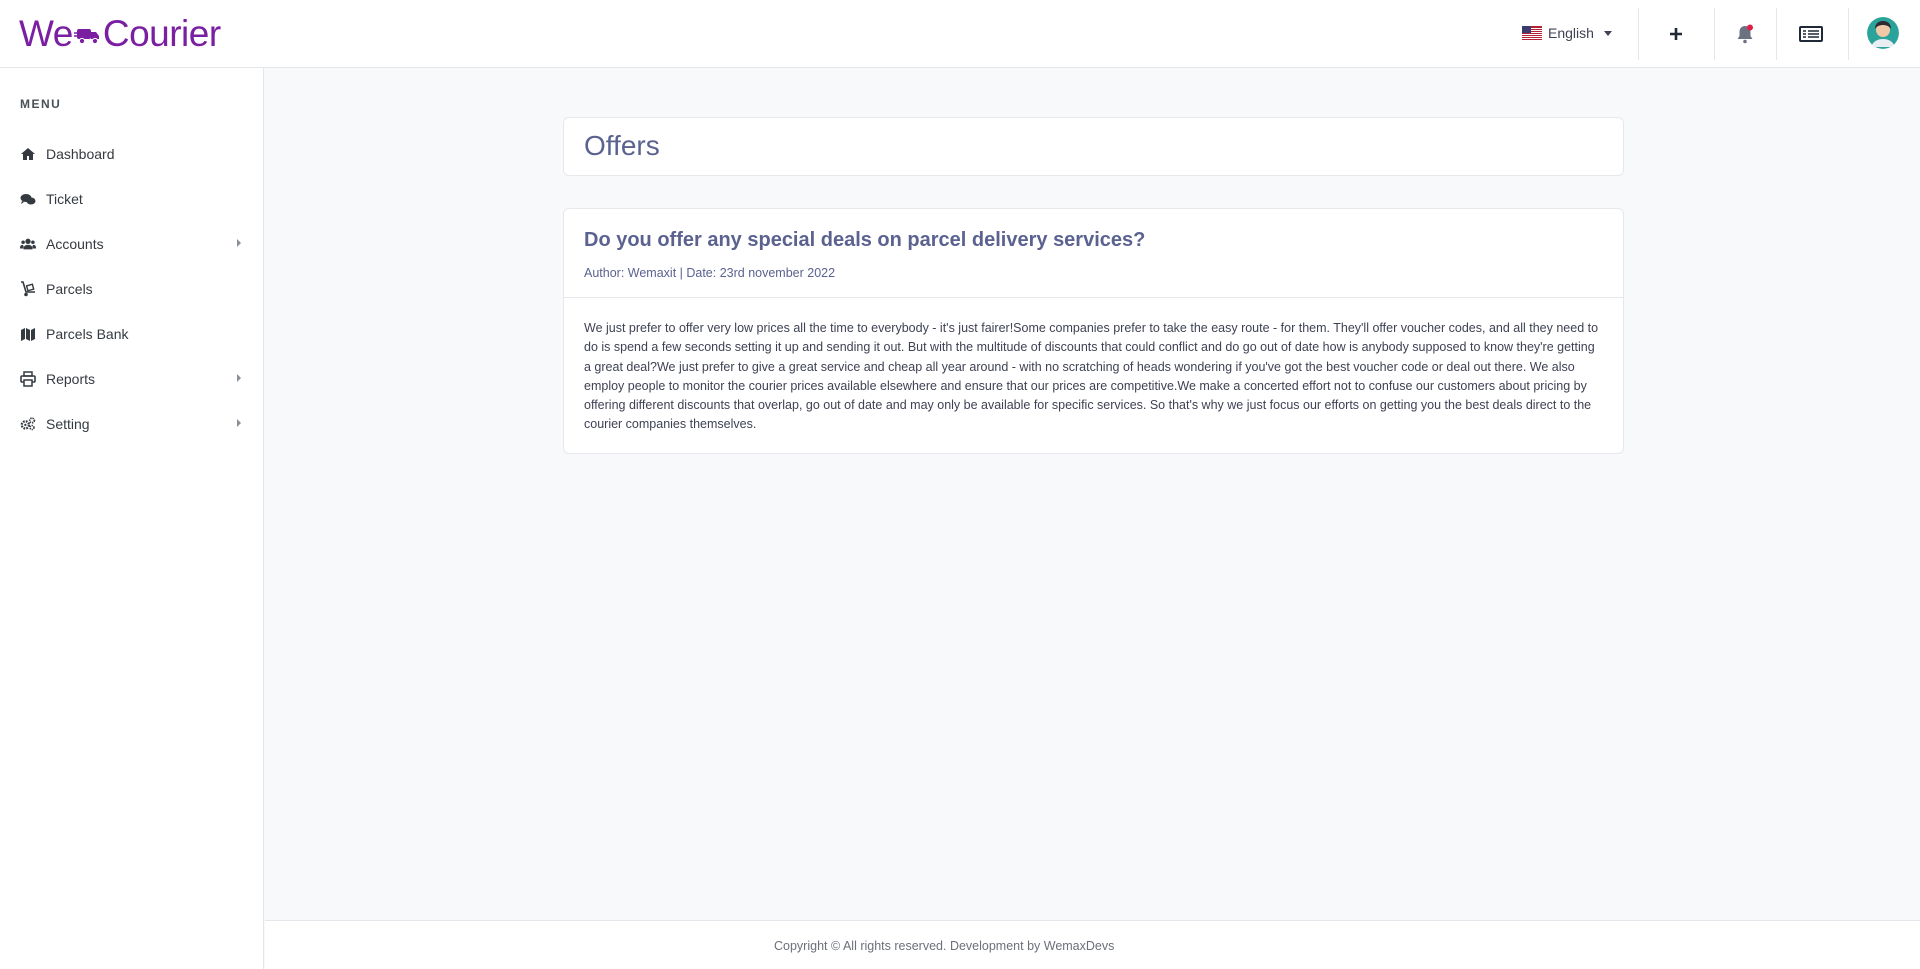 This screenshot has height=969, width=1920. What do you see at coordinates (132, 153) in the screenshot?
I see `sidebar-item-dashboard: Dashboard` at bounding box center [132, 153].